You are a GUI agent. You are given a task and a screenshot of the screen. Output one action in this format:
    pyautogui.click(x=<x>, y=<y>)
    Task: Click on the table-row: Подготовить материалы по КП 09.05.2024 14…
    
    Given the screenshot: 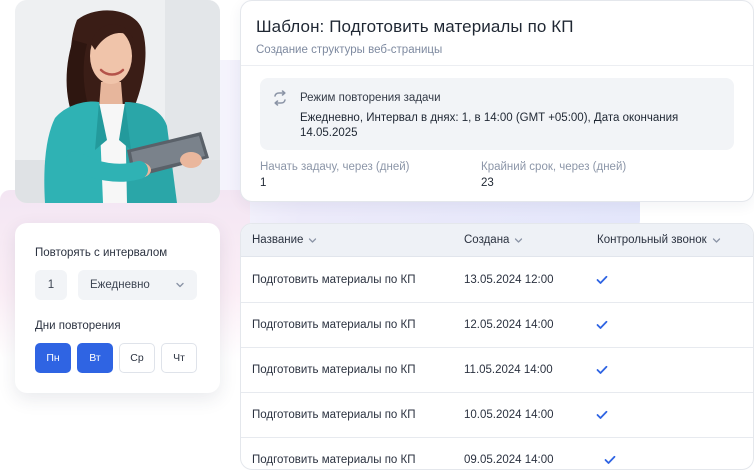 What is the action you would take?
    pyautogui.click(x=497, y=453)
    